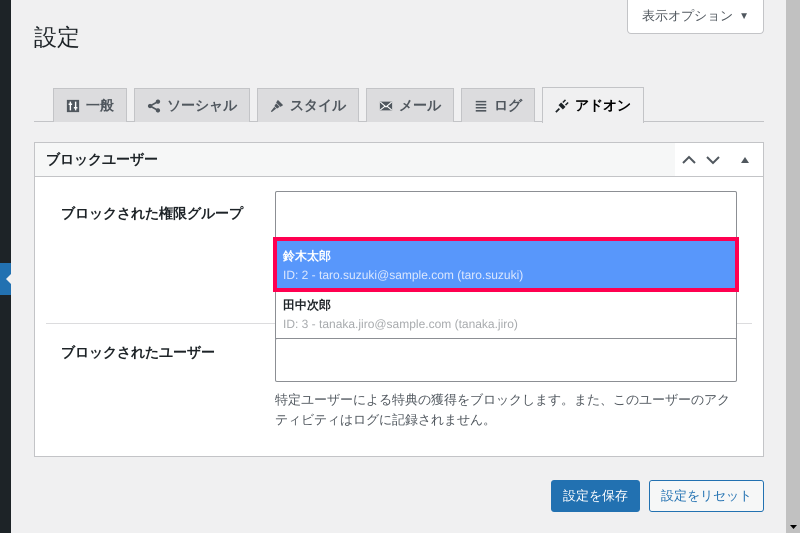  Describe the element at coordinates (506, 360) in the screenshot. I see `select-field` at that location.